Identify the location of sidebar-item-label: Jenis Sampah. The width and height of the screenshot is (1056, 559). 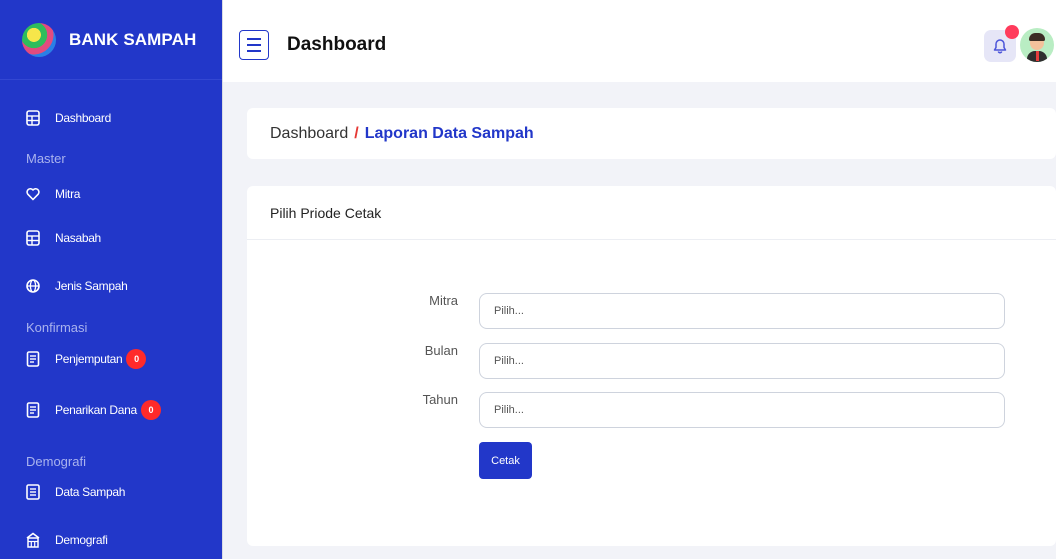
(91, 286).